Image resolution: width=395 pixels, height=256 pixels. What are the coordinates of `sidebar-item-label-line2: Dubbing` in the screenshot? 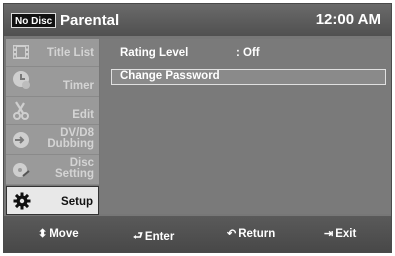 It's located at (70, 144).